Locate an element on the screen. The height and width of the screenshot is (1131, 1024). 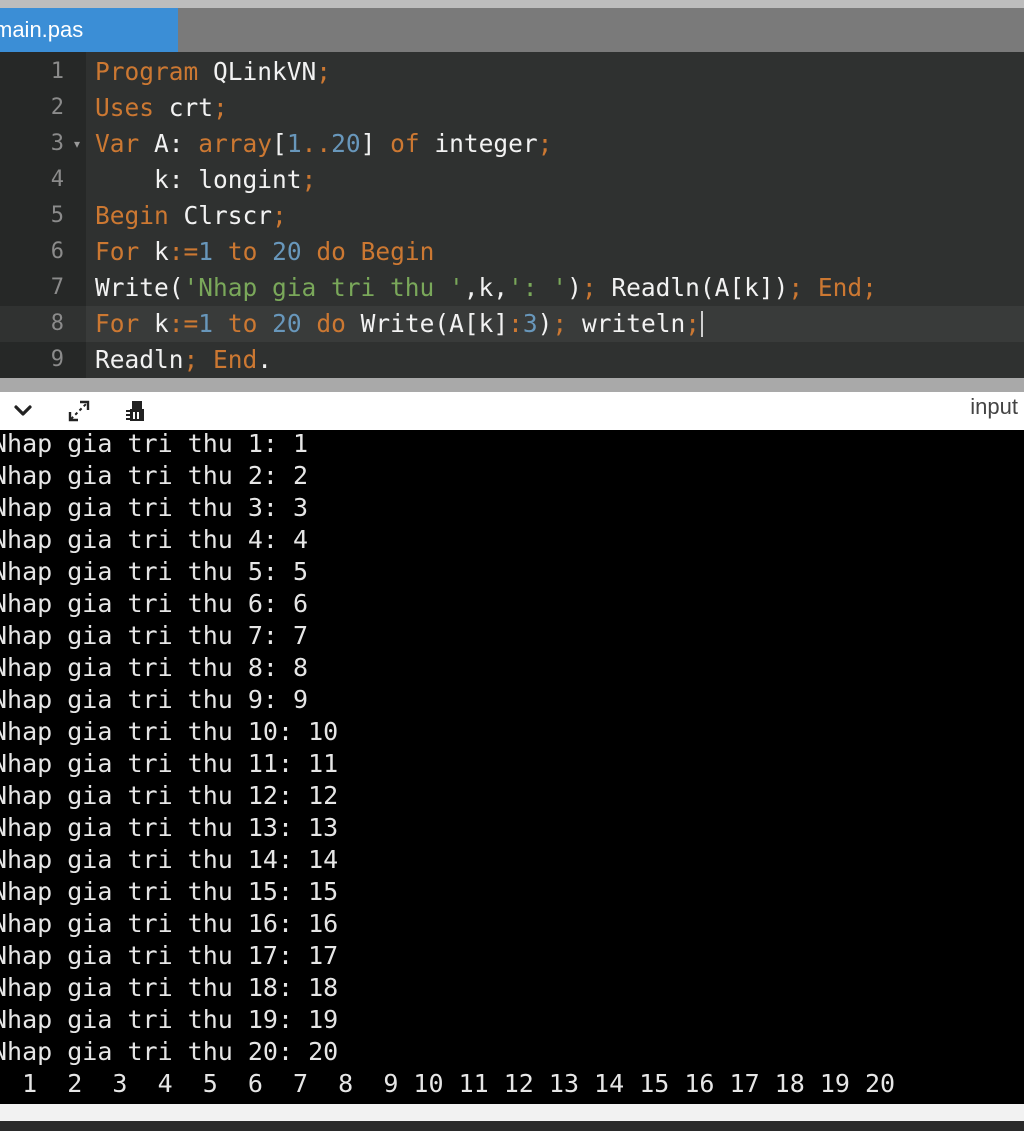
console-line: Nhap gia tri thu 19: 19 is located at coordinates (169, 1019).